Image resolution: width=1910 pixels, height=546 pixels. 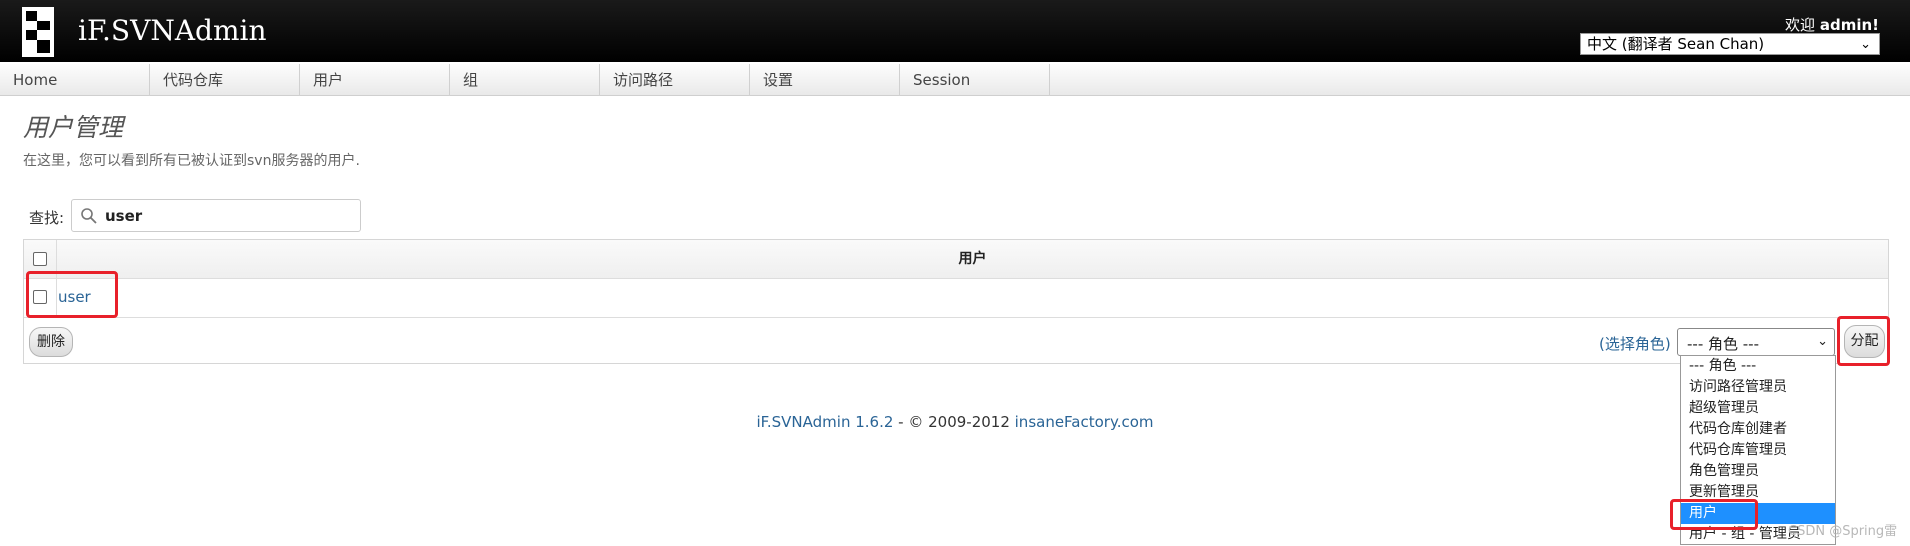 What do you see at coordinates (956, 298) in the screenshot?
I see `table-row: user` at bounding box center [956, 298].